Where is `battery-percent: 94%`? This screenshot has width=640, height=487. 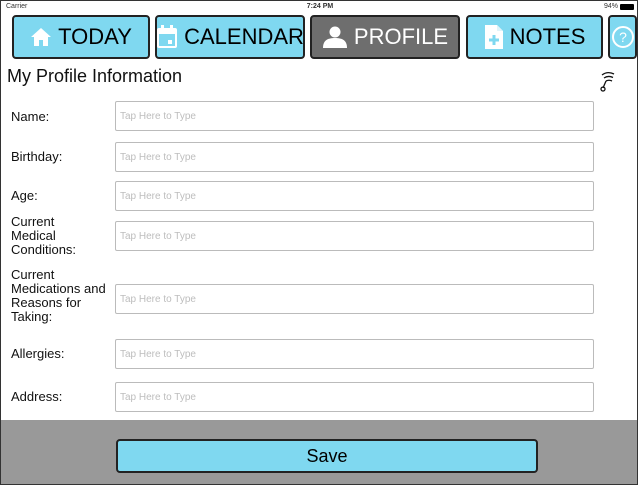 battery-percent: 94% is located at coordinates (610, 6).